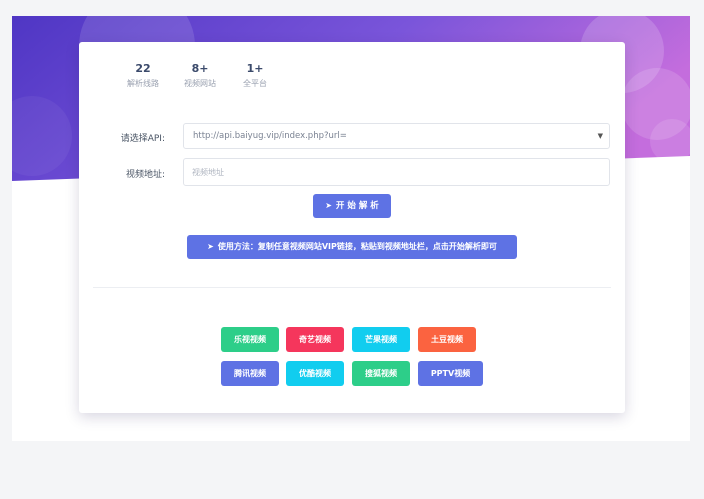 This screenshot has width=704, height=499. I want to click on site-button-youku: 优酷视频, so click(315, 373).